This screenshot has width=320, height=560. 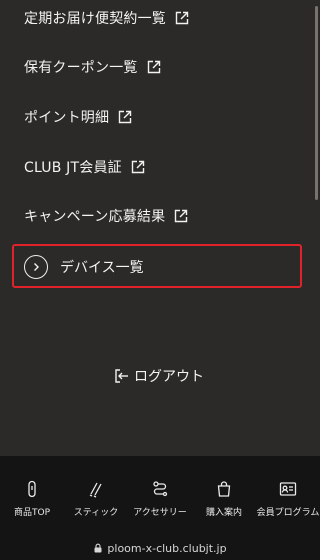 I want to click on logout-button: ログアウト, so click(x=158, y=376).